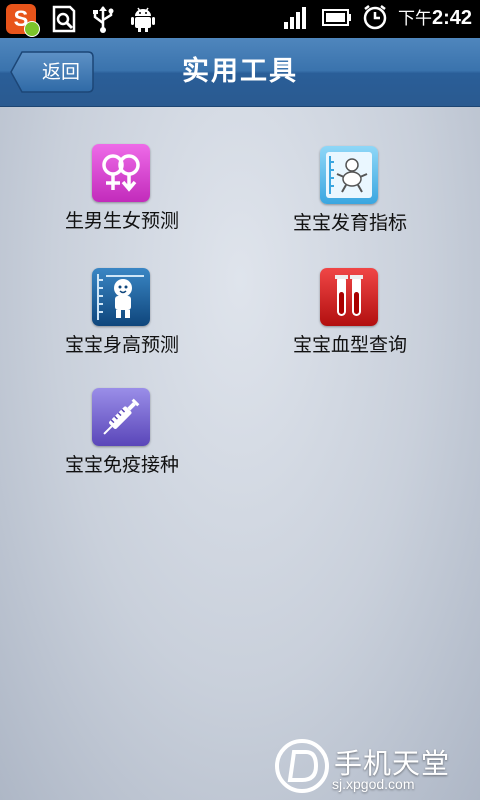 The height and width of the screenshot is (800, 480). What do you see at coordinates (121, 297) in the screenshot?
I see `height-ruler-icon` at bounding box center [121, 297].